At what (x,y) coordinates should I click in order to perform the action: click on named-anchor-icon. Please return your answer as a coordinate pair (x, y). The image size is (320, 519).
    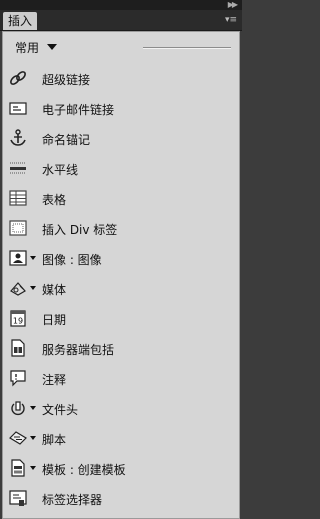
    Looking at the image, I should click on (18, 138).